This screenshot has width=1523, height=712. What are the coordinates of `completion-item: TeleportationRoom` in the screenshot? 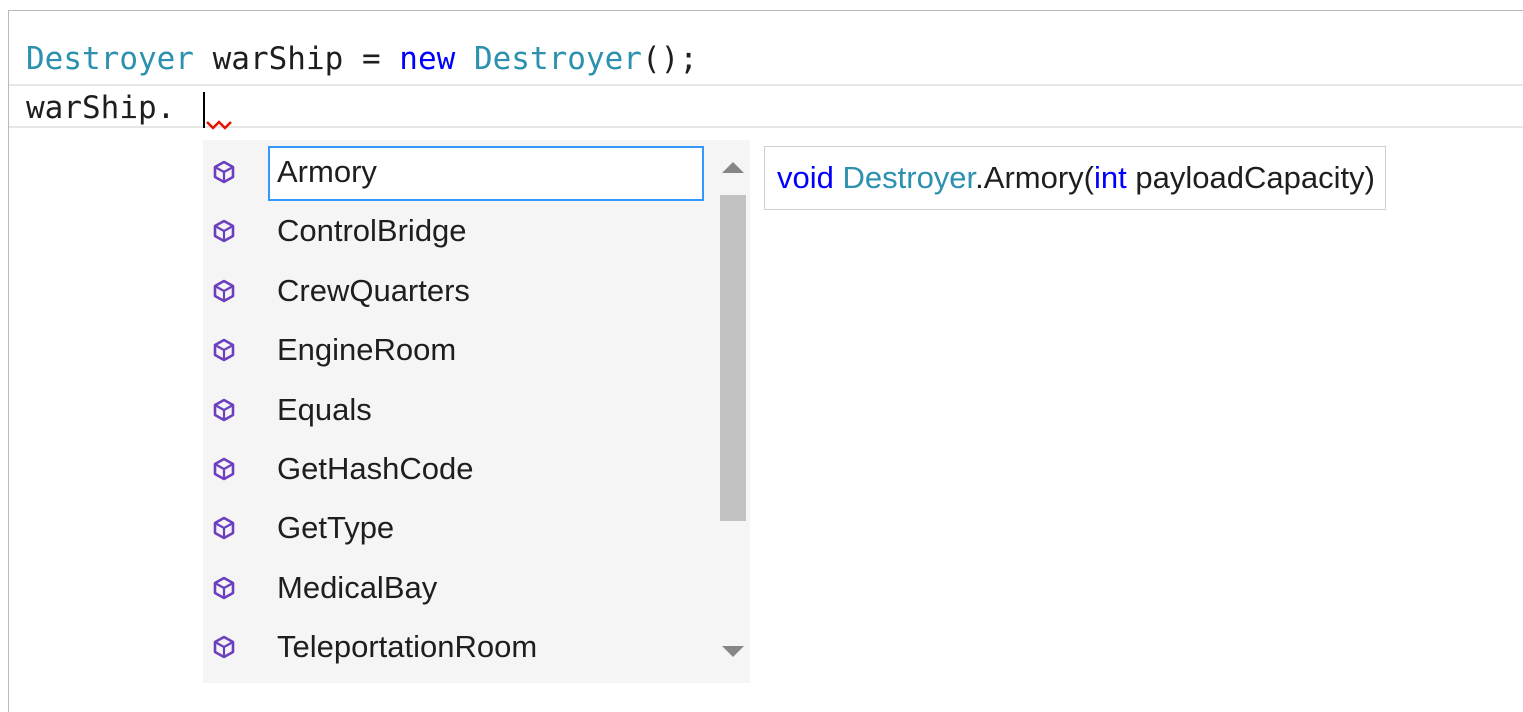 It's located at (455, 647).